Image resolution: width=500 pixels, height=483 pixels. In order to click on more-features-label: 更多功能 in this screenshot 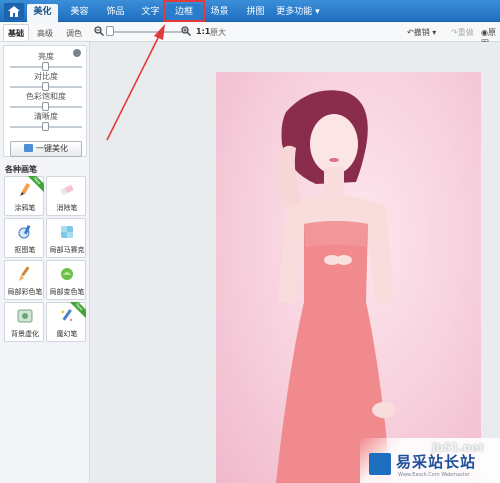, I will do `click(294, 12)`.